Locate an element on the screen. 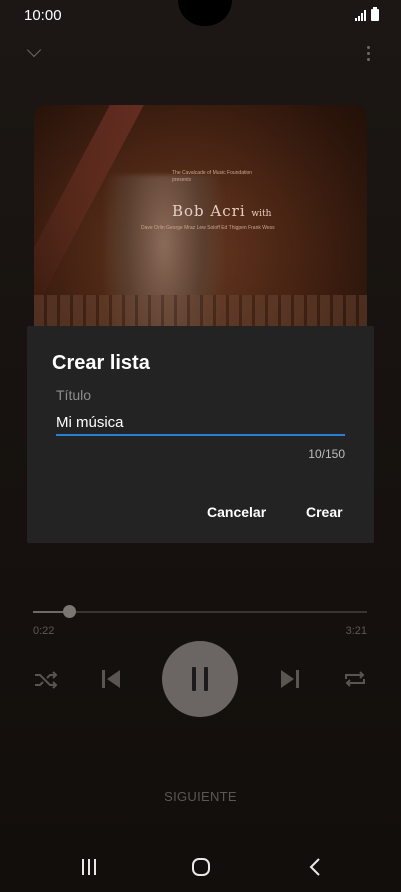 The height and width of the screenshot is (892, 401). recents-button is located at coordinates (89, 867).